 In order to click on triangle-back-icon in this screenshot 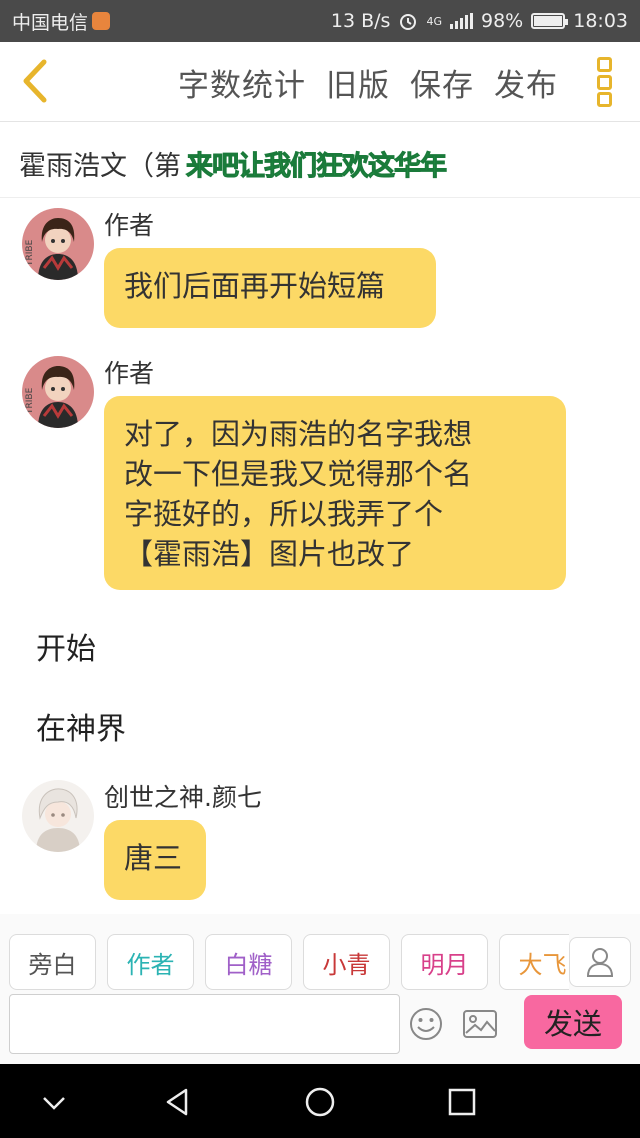, I will do `click(178, 1102)`.